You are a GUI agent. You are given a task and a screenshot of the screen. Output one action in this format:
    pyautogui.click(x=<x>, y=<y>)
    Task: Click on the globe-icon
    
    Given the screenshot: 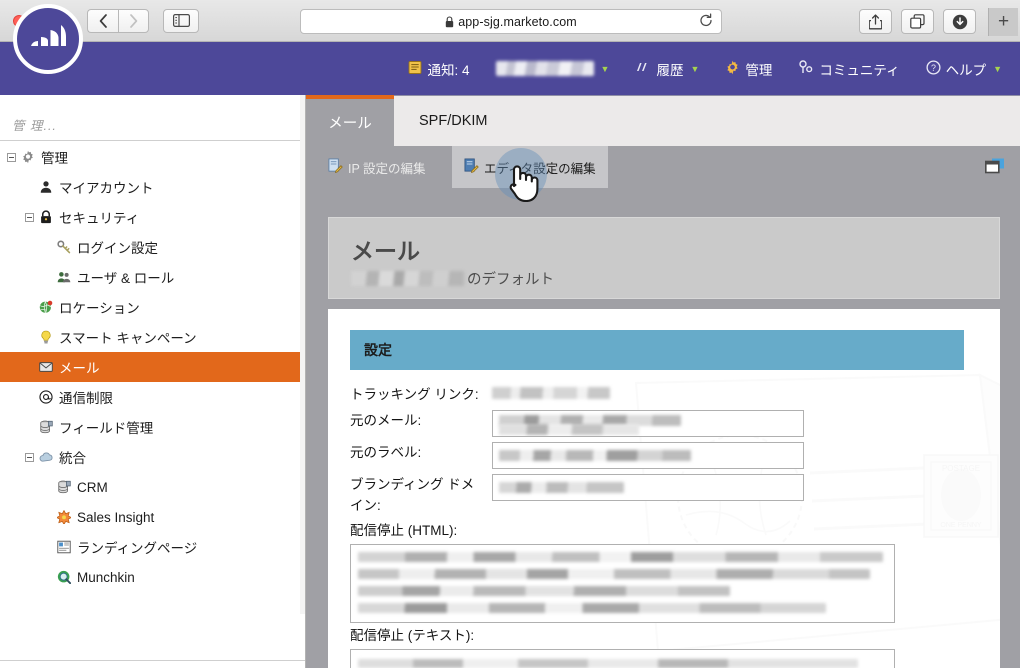 What is the action you would take?
    pyautogui.click(x=46, y=307)
    